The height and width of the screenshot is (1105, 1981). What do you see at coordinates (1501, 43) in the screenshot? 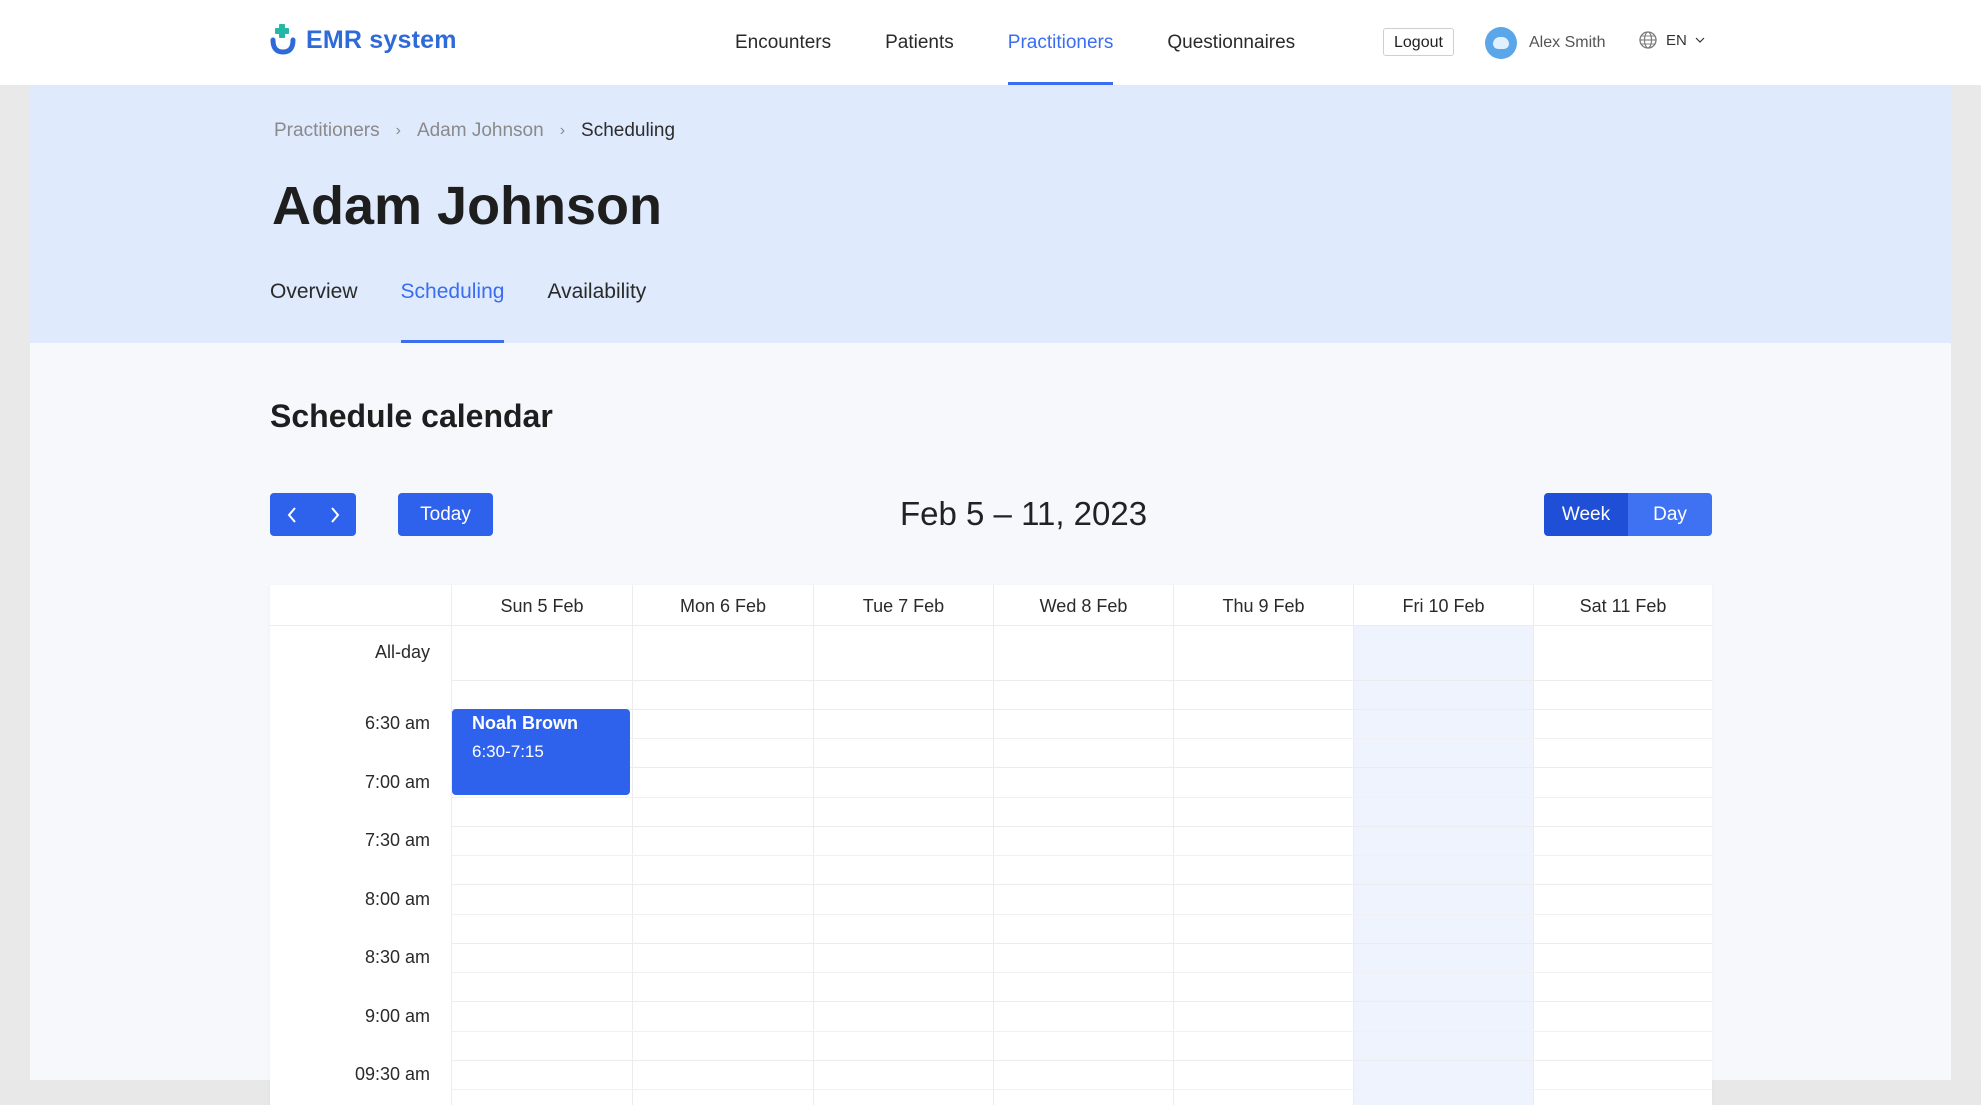
I see `avatar` at bounding box center [1501, 43].